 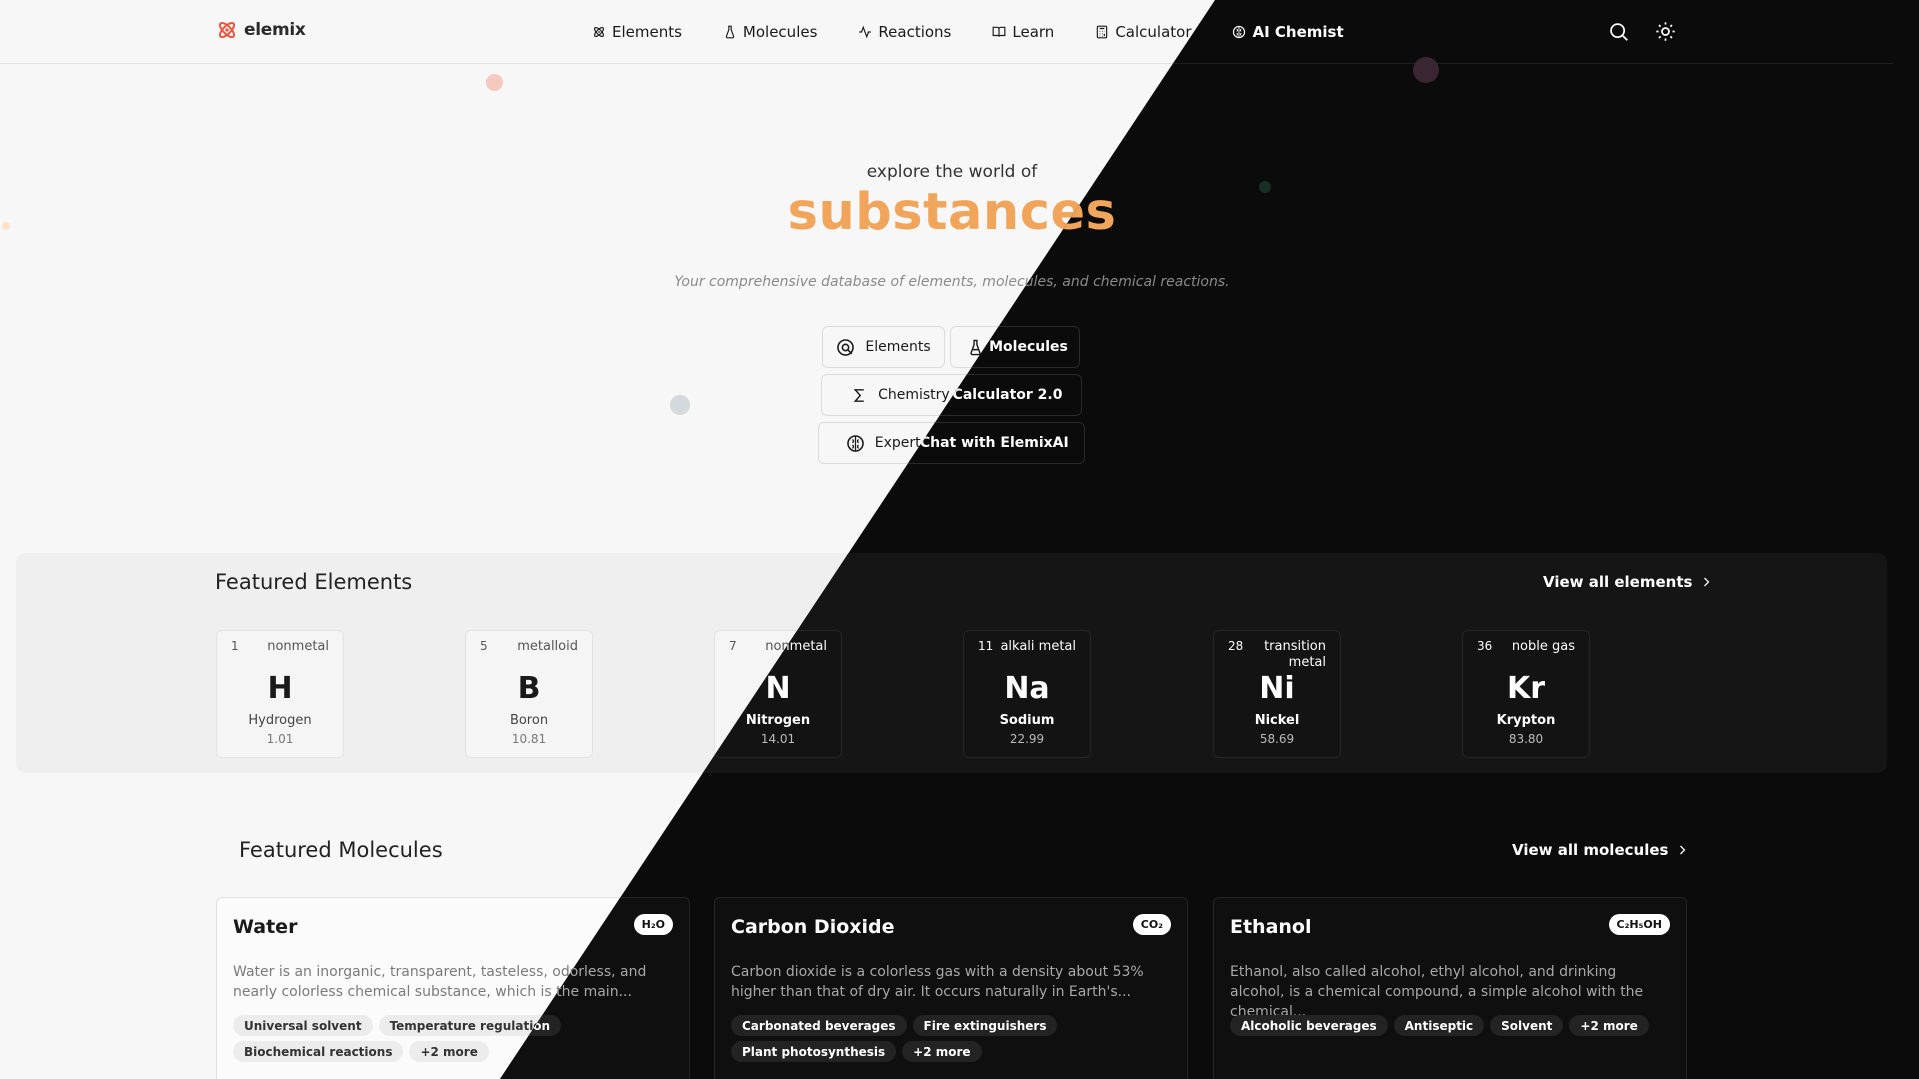 What do you see at coordinates (529, 688) in the screenshot?
I see `element-symbol: B` at bounding box center [529, 688].